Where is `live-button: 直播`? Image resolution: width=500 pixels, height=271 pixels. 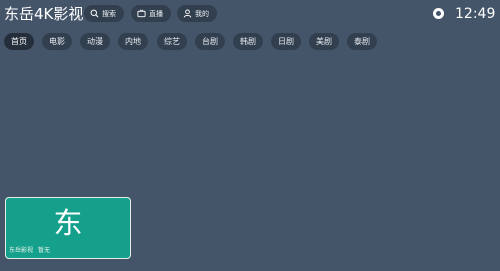
live-button: 直播 is located at coordinates (151, 13).